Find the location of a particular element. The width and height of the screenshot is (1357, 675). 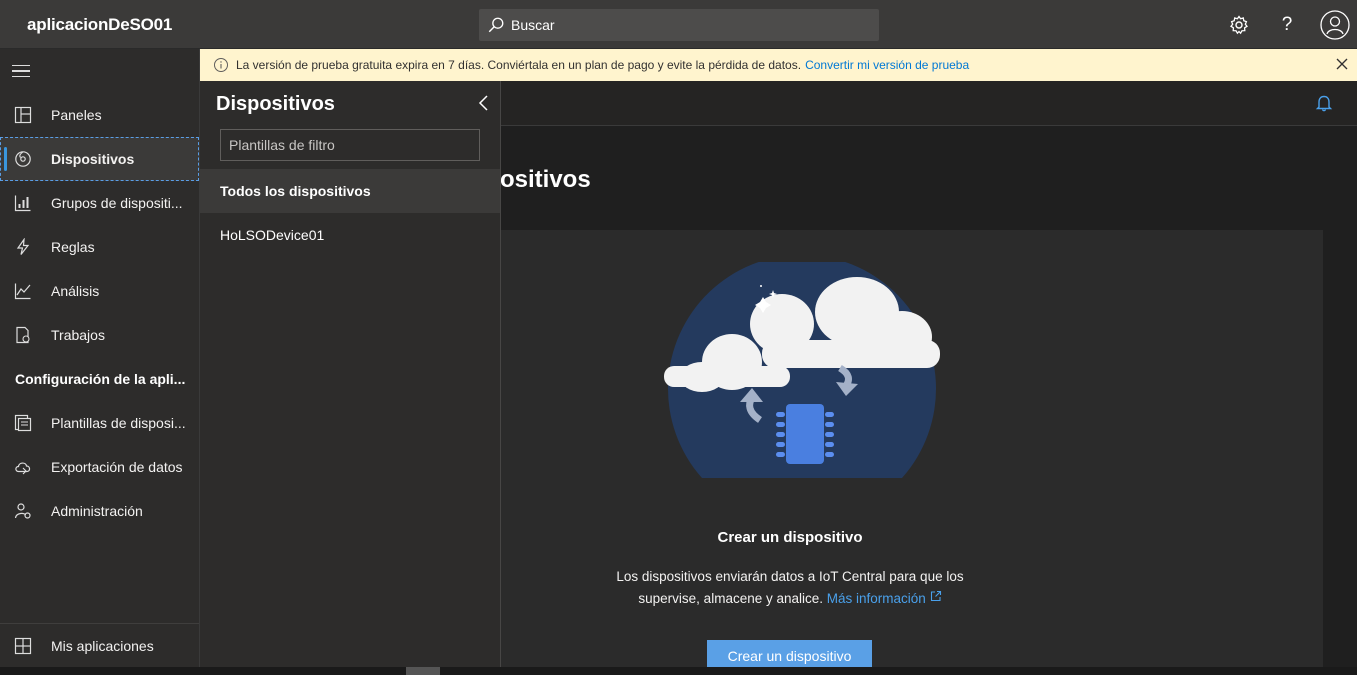

flyout-title: Dispositivos is located at coordinates (275, 104).